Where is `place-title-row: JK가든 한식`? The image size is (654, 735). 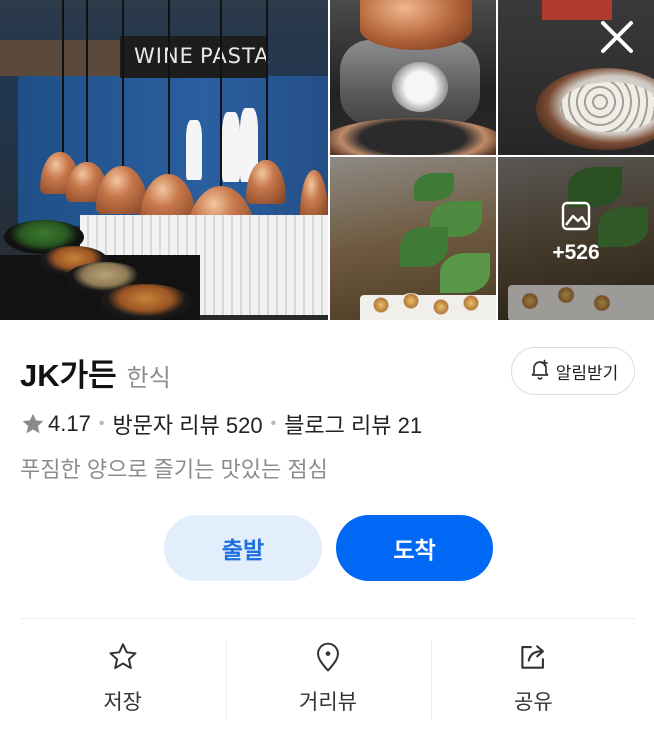 place-title-row: JK가든 한식 is located at coordinates (95, 372).